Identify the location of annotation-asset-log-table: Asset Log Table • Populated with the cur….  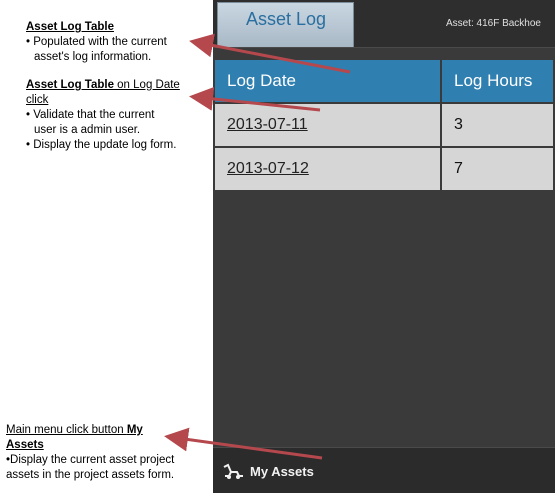
(116, 42).